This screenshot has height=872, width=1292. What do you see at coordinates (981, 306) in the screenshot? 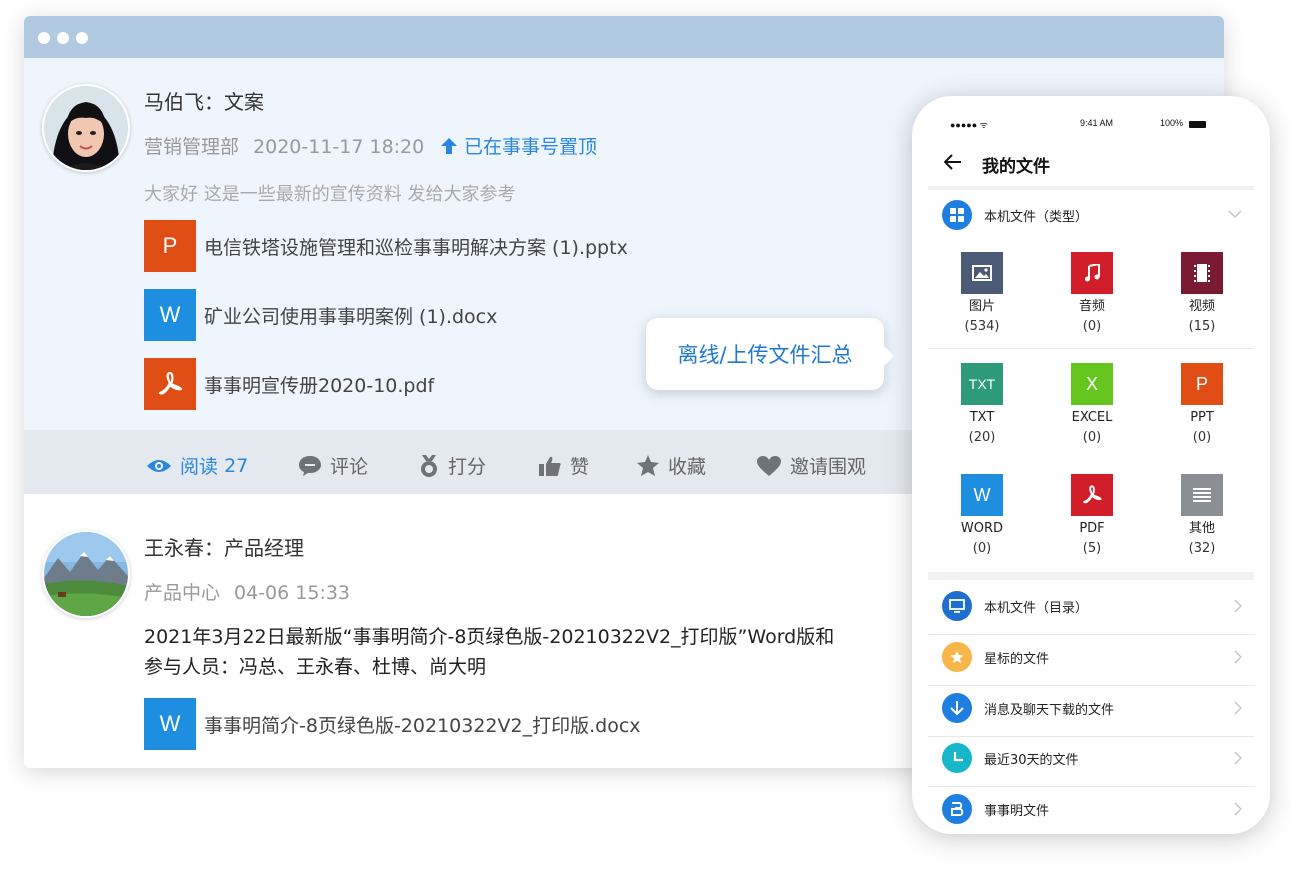
I see `tile-label: 图片` at bounding box center [981, 306].